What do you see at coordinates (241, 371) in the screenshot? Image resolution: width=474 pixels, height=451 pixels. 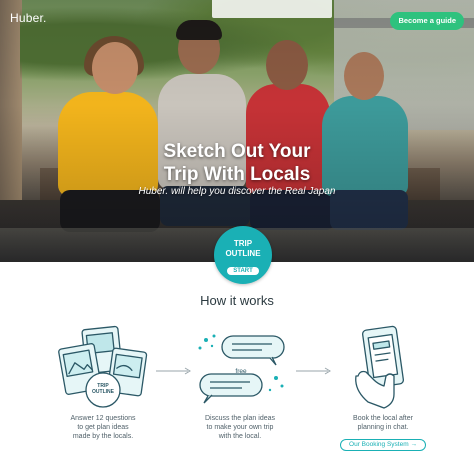 I see `step-2-free-badge: free` at bounding box center [241, 371].